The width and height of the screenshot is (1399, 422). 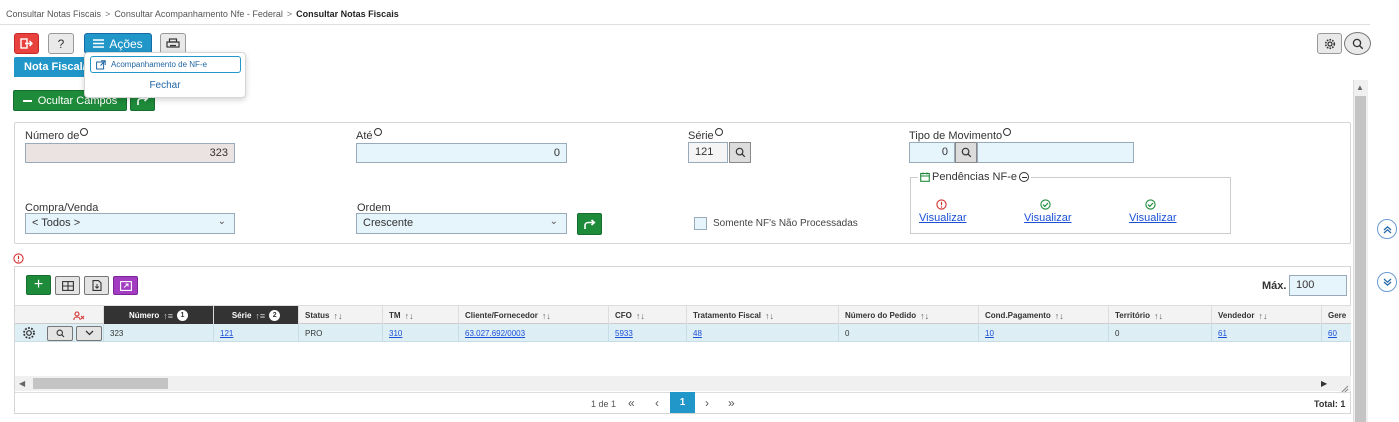 What do you see at coordinates (1024, 177) in the screenshot?
I see `collapse-icon` at bounding box center [1024, 177].